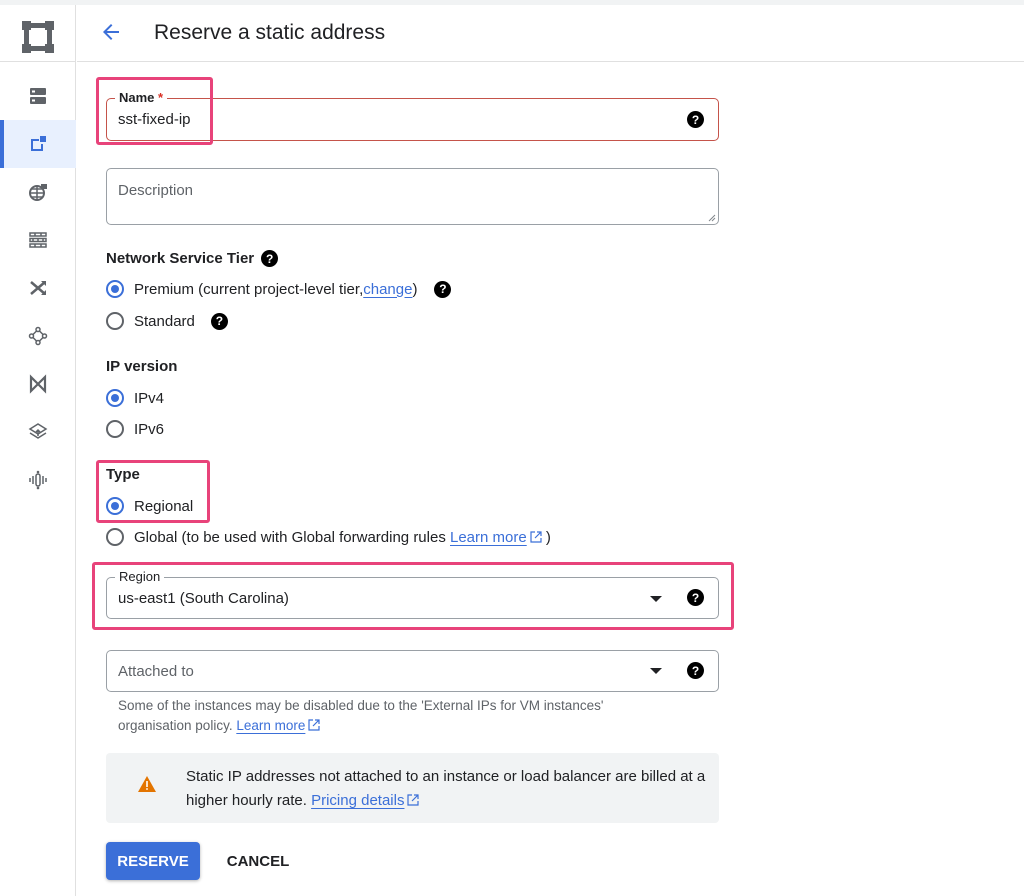 Image resolution: width=1024 pixels, height=896 pixels. I want to click on radio-ipv4: IPv4, so click(135, 398).